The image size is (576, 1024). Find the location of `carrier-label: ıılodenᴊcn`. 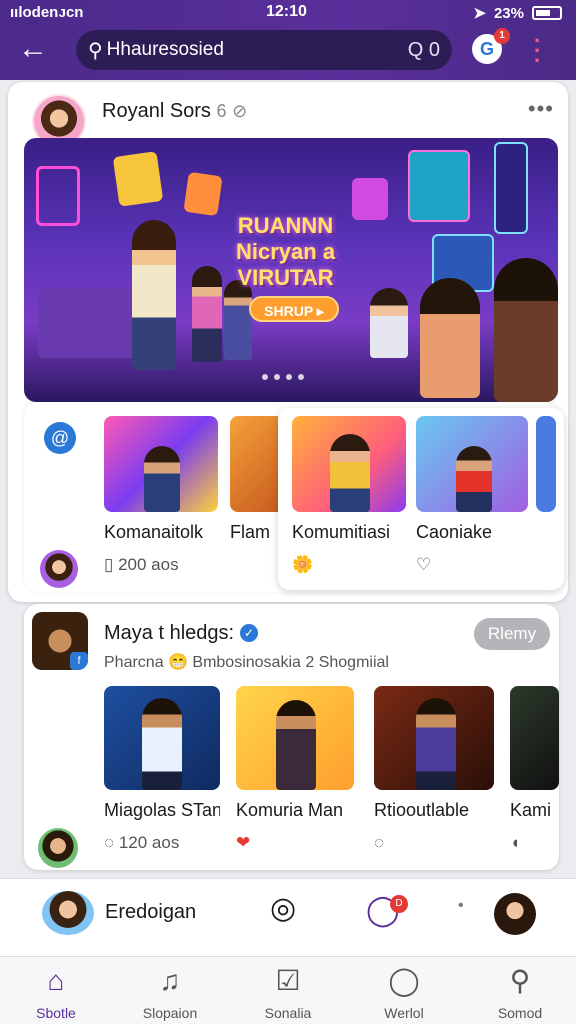

carrier-label: ıılodenᴊcn is located at coordinates (47, 12).